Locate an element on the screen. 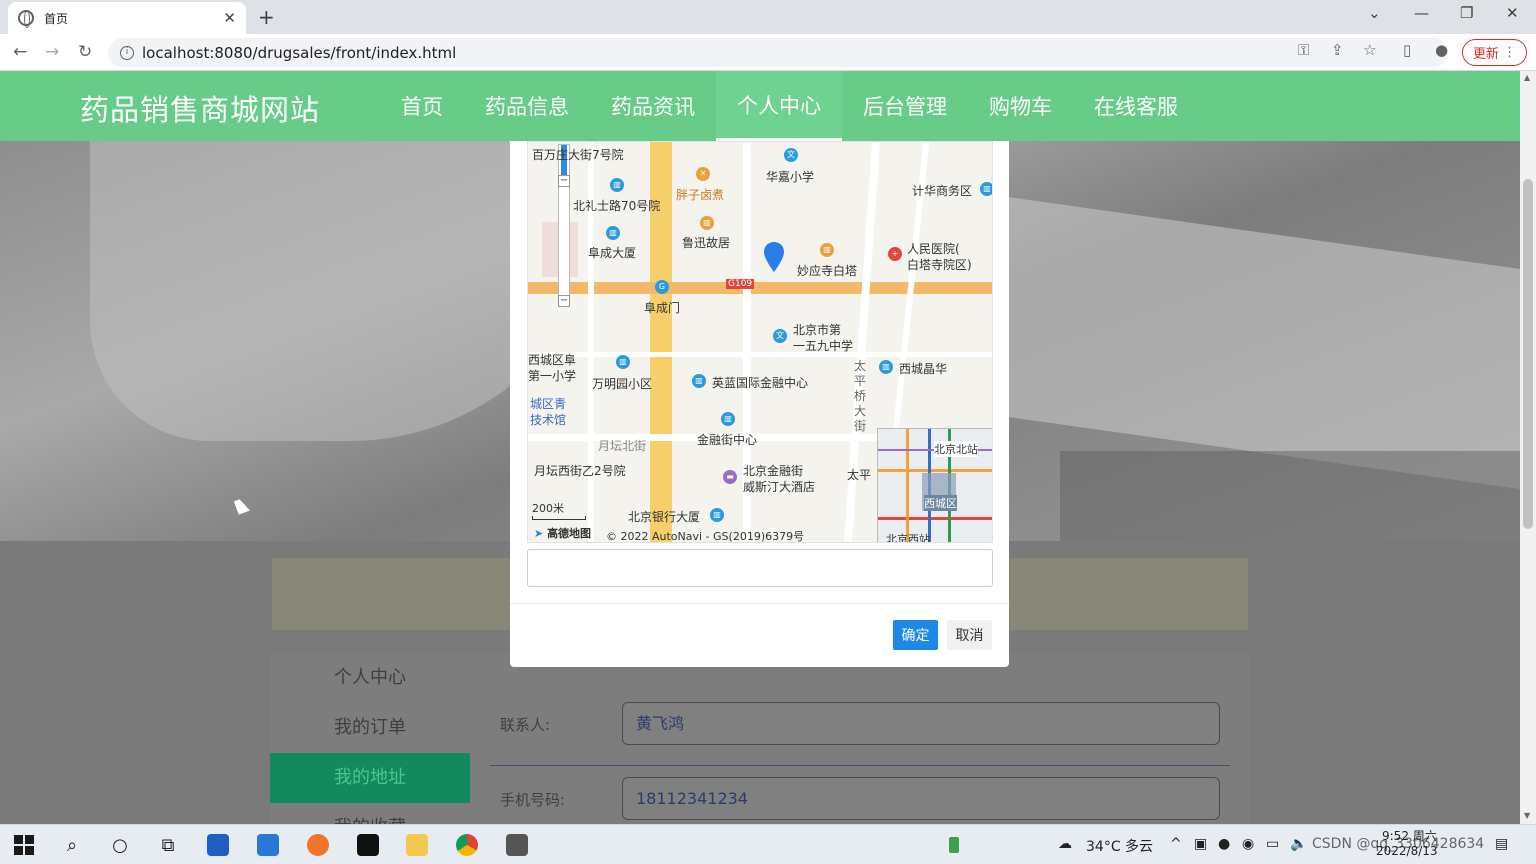  map-label: 威斯汀大酒店 is located at coordinates (779, 487).